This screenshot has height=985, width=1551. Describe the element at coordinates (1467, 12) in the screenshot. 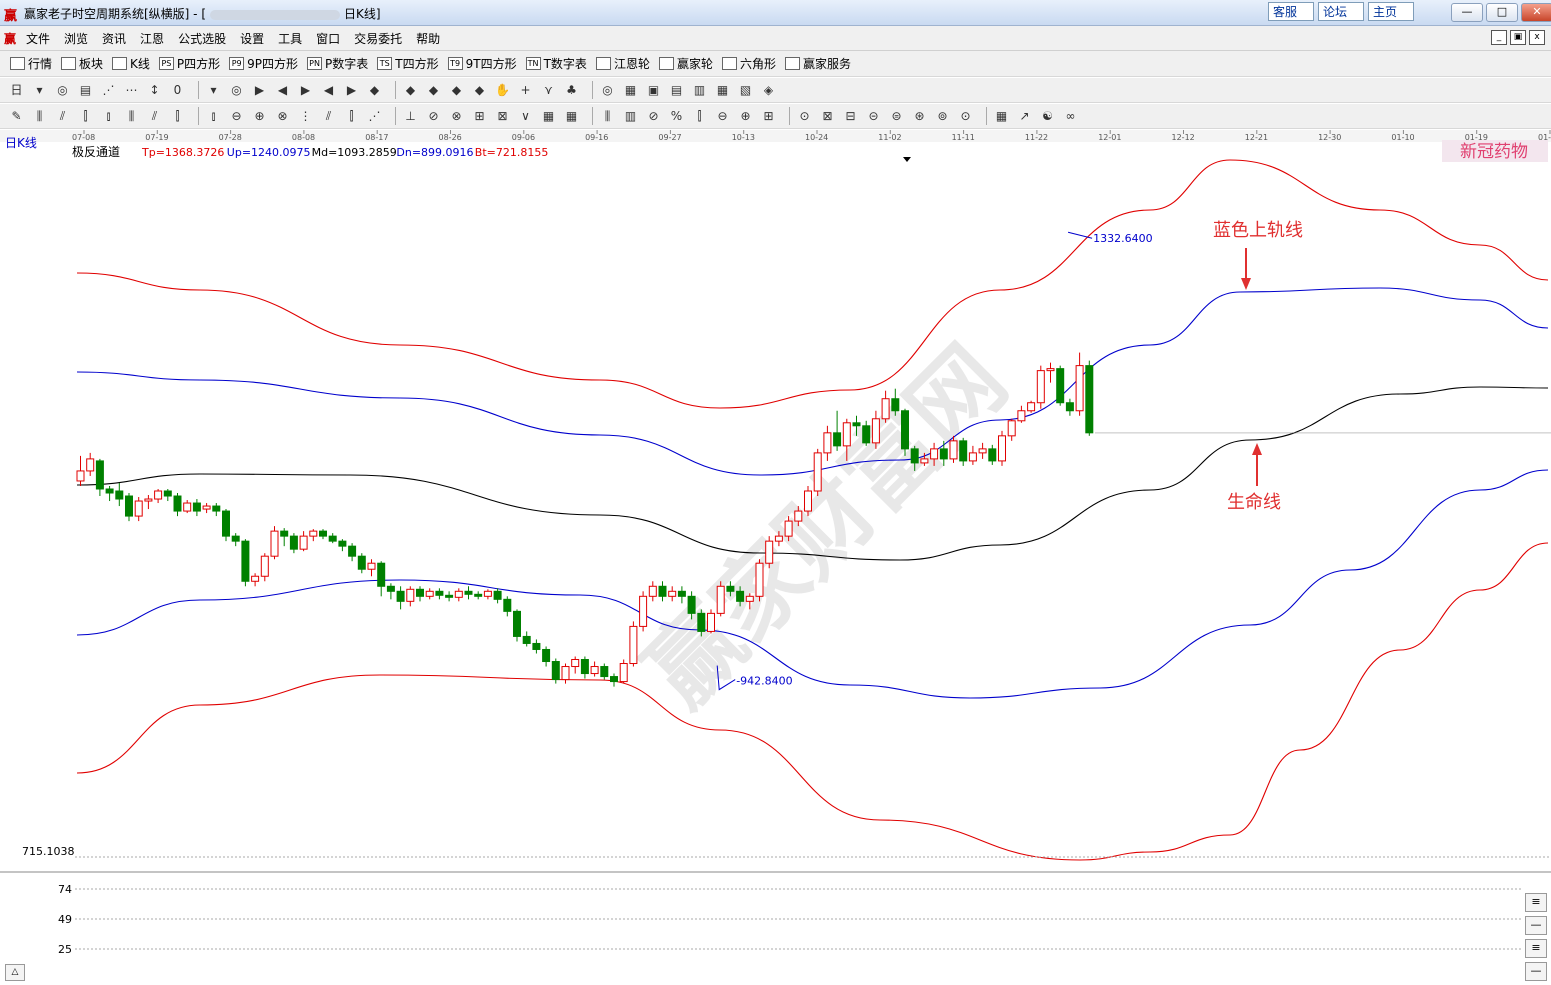

I see `minimize-icon: —` at that location.